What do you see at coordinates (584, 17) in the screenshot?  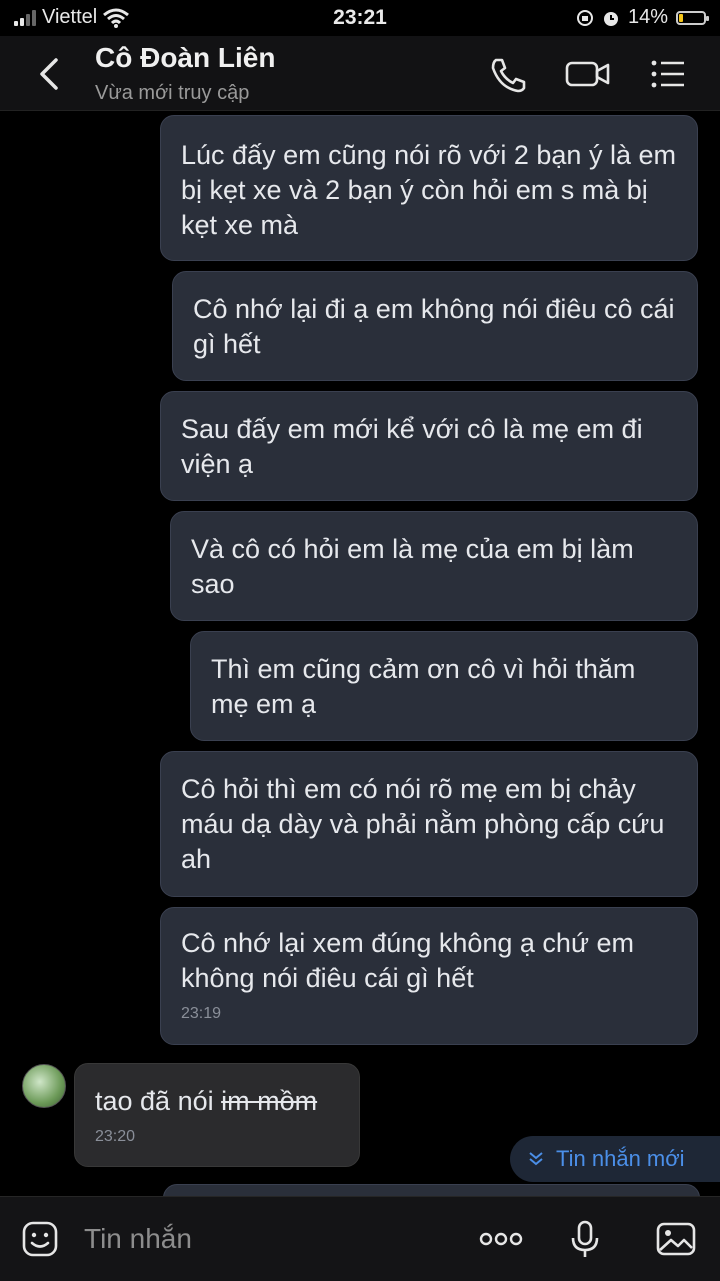 I see `orientation-lock-icon` at bounding box center [584, 17].